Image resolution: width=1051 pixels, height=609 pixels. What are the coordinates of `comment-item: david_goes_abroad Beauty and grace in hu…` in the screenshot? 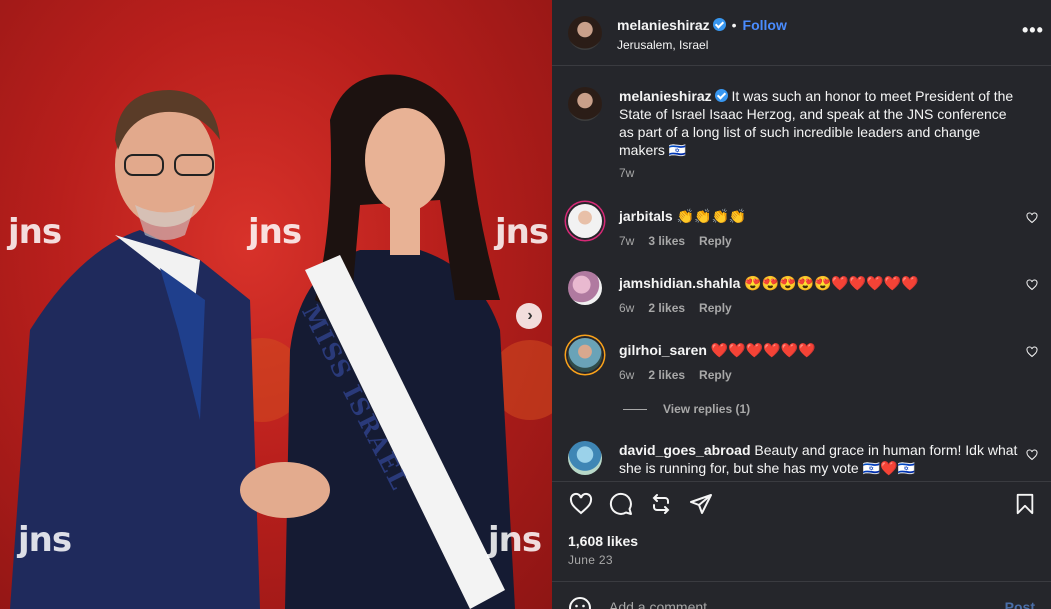 It's located at (803, 461).